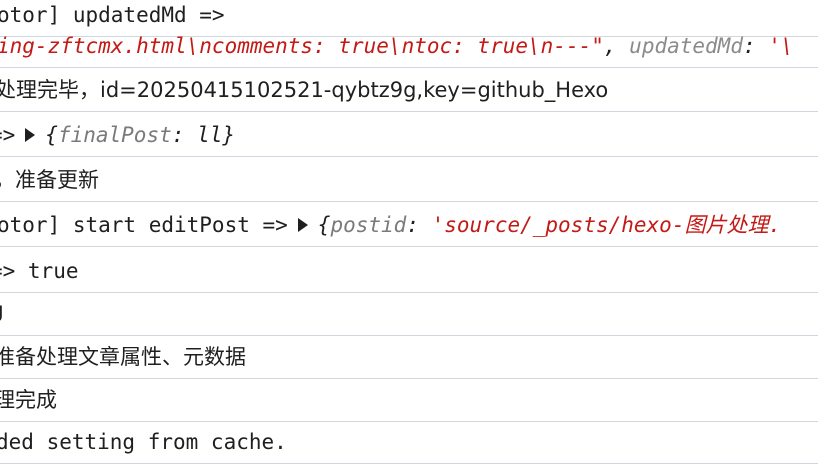 The width and height of the screenshot is (818, 472). What do you see at coordinates (144, 225) in the screenshot?
I see `log-text: otor] start editPost =>` at bounding box center [144, 225].